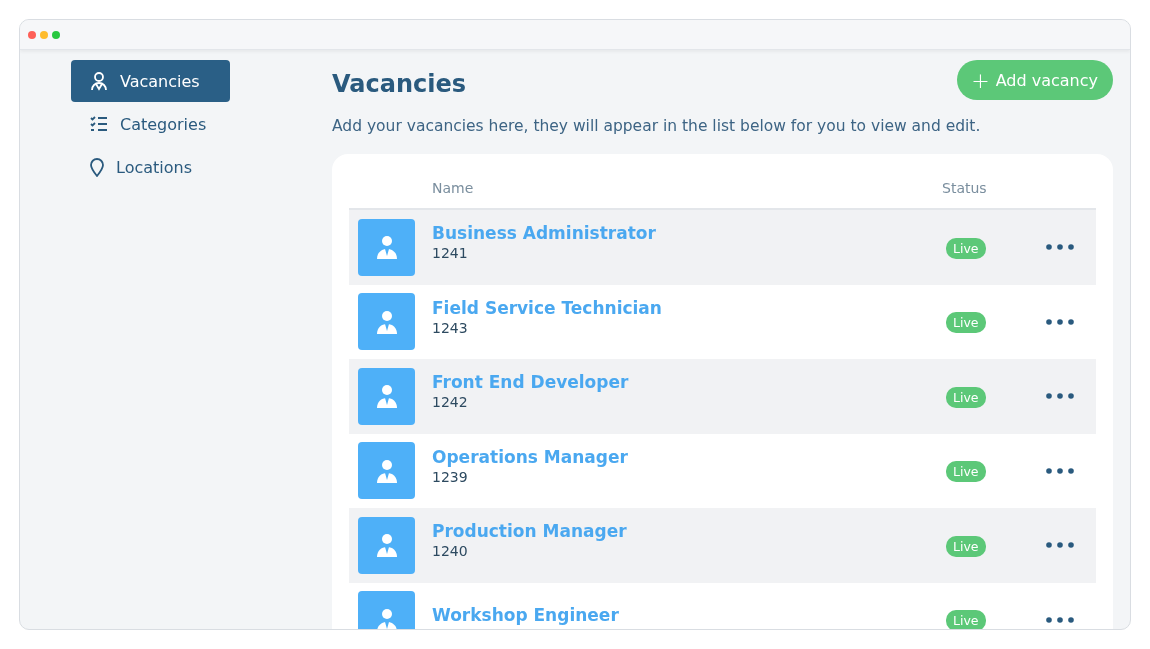 Image resolution: width=1150 pixels, height=649 pixels. I want to click on page-description: Add your vacancies here, they will appear in the list below for you to view and edit., so click(657, 126).